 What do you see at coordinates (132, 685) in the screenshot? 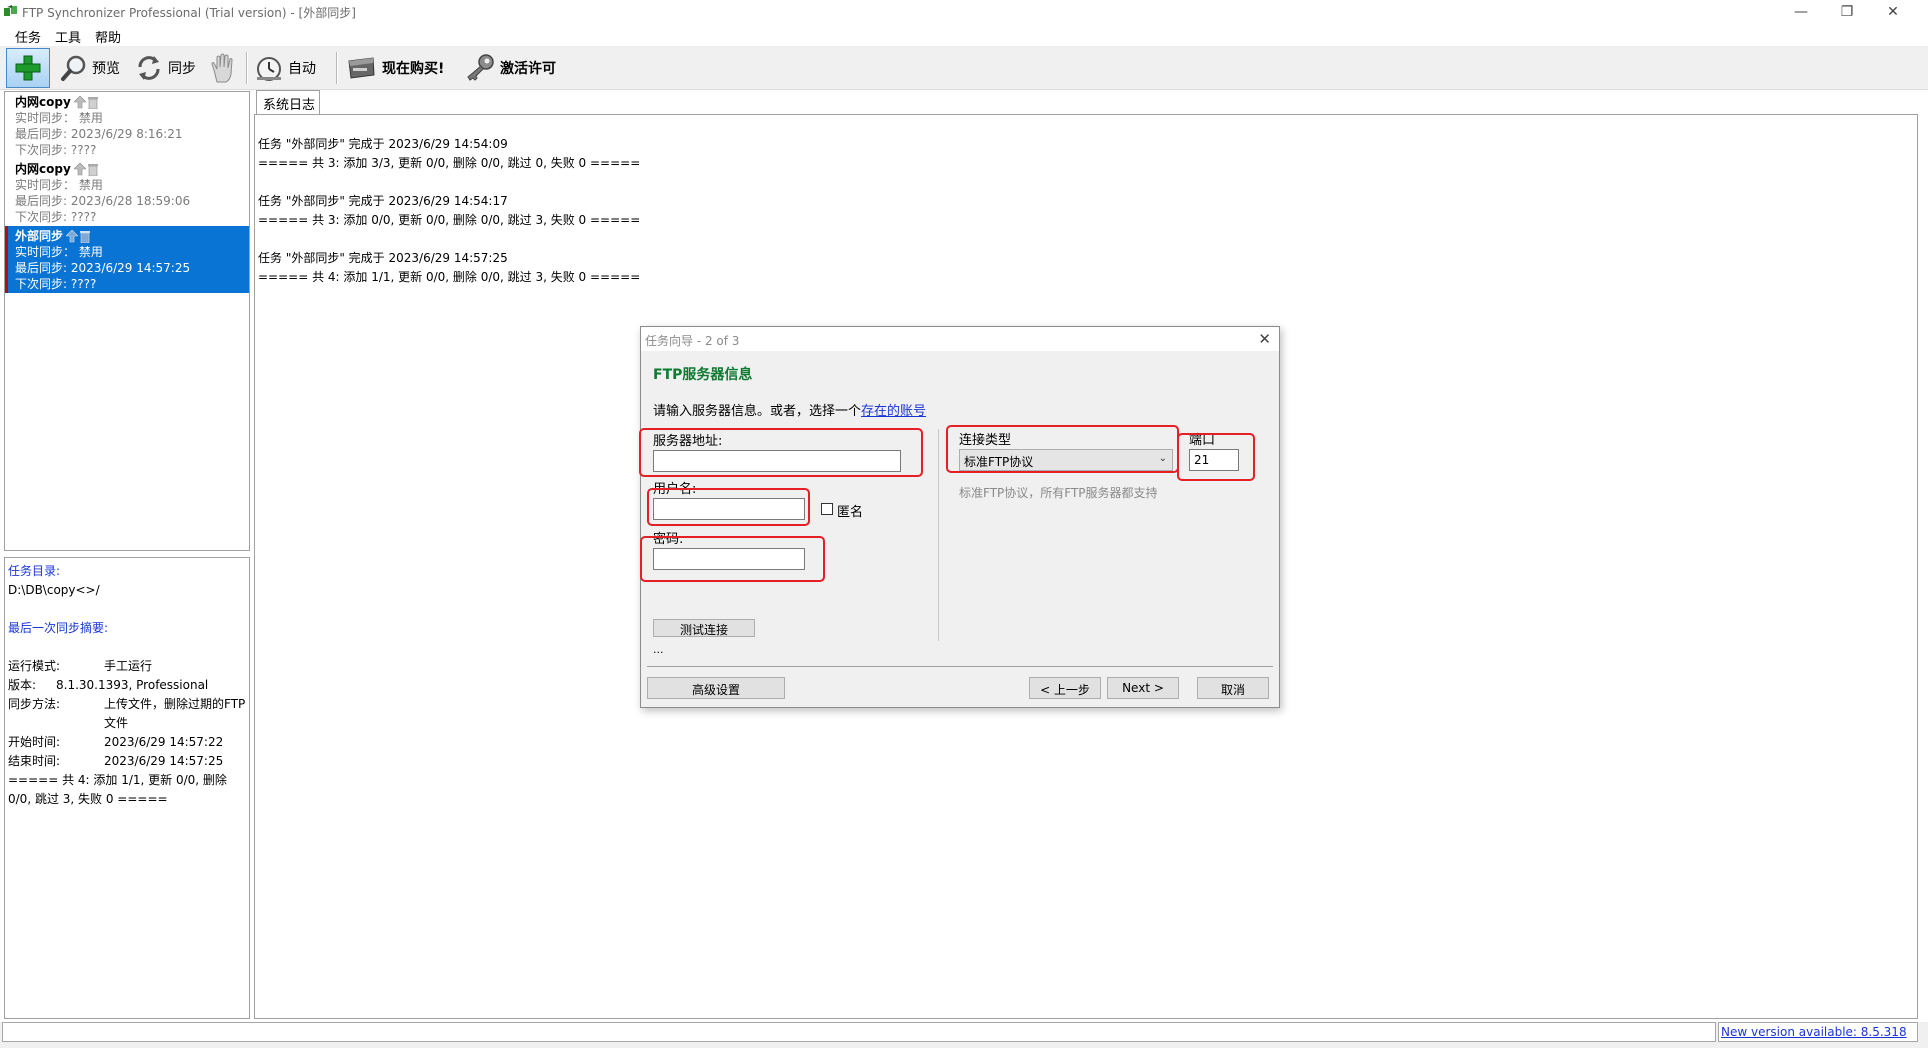
I see `info-value: 8.1.30.1393, Professional` at bounding box center [132, 685].